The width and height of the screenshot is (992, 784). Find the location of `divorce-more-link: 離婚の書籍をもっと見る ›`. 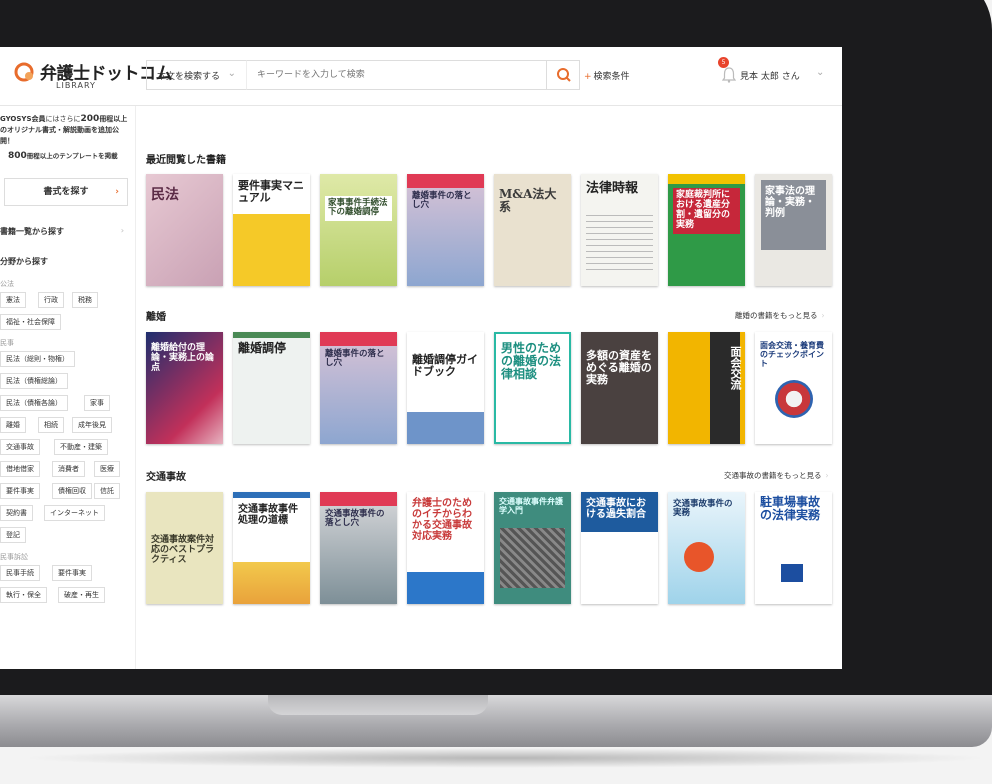

divorce-more-link: 離婚の書籍をもっと見る › is located at coordinates (780, 315).